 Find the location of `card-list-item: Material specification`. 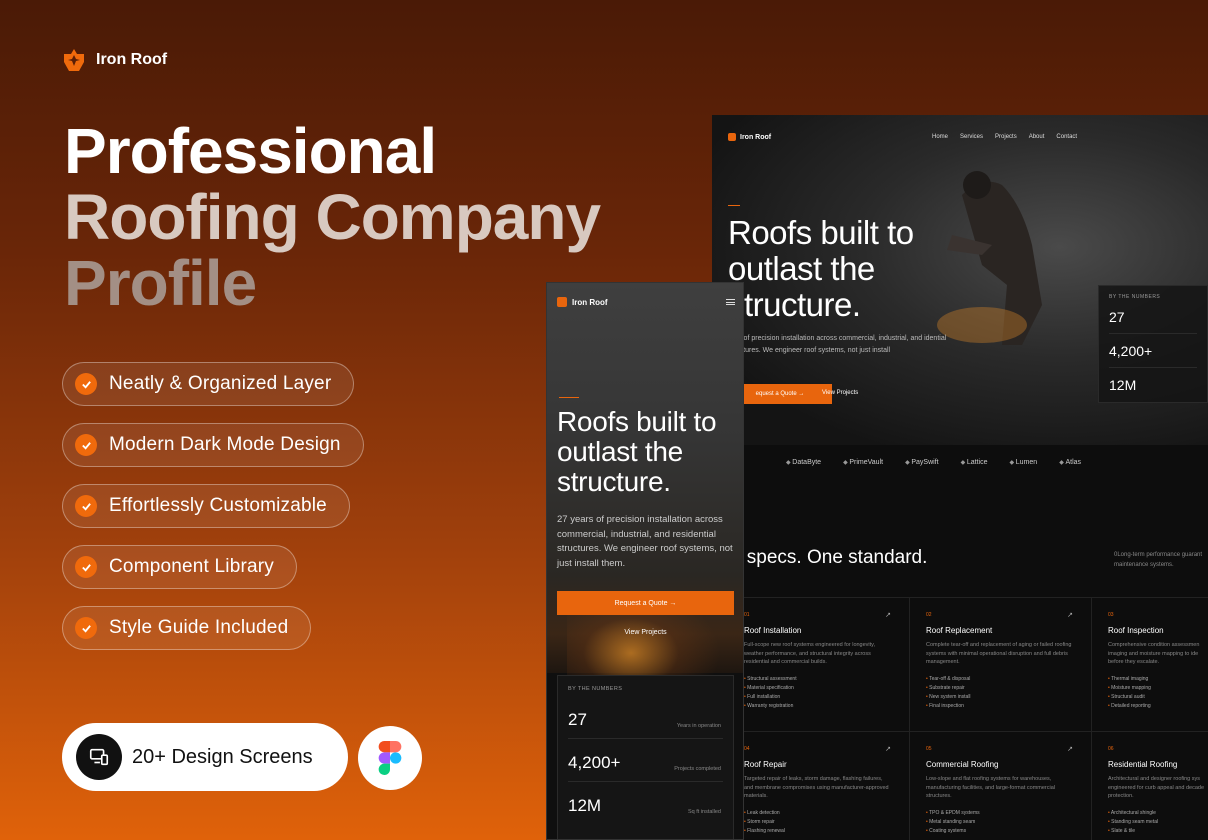

card-list-item: Material specification is located at coordinates (818, 688).